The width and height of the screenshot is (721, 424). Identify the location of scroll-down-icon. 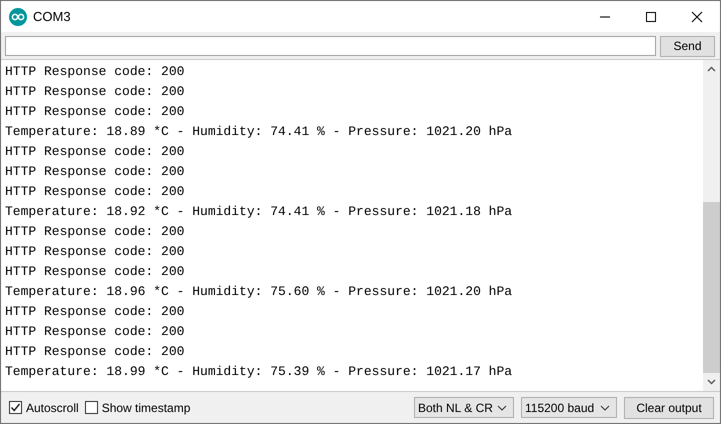
(711, 382).